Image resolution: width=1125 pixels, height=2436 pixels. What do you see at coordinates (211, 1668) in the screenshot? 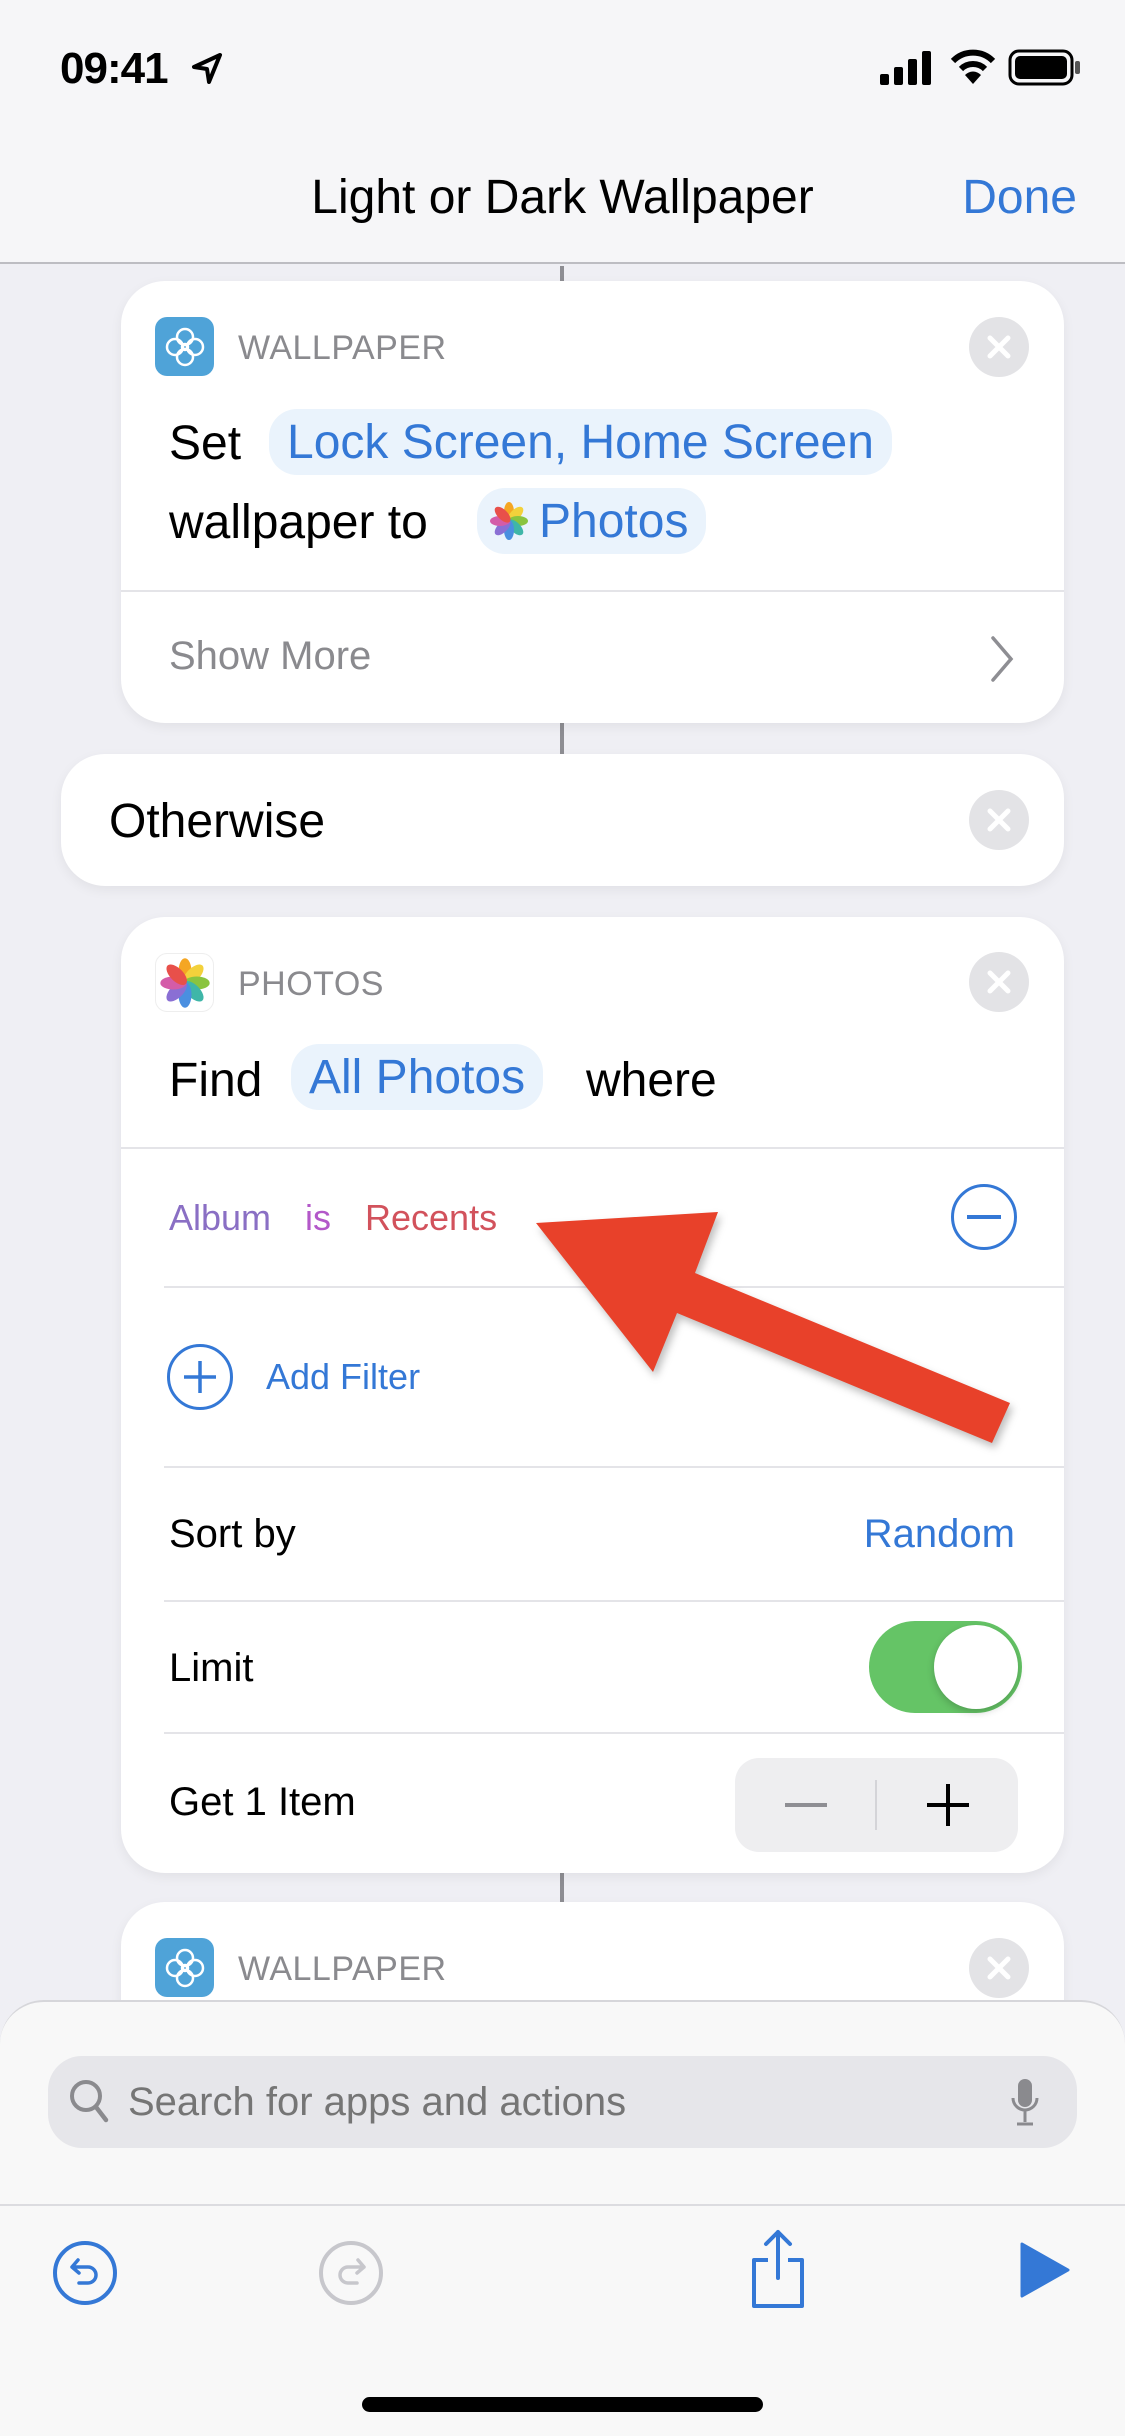
I see `limit-label: Limit` at bounding box center [211, 1668].